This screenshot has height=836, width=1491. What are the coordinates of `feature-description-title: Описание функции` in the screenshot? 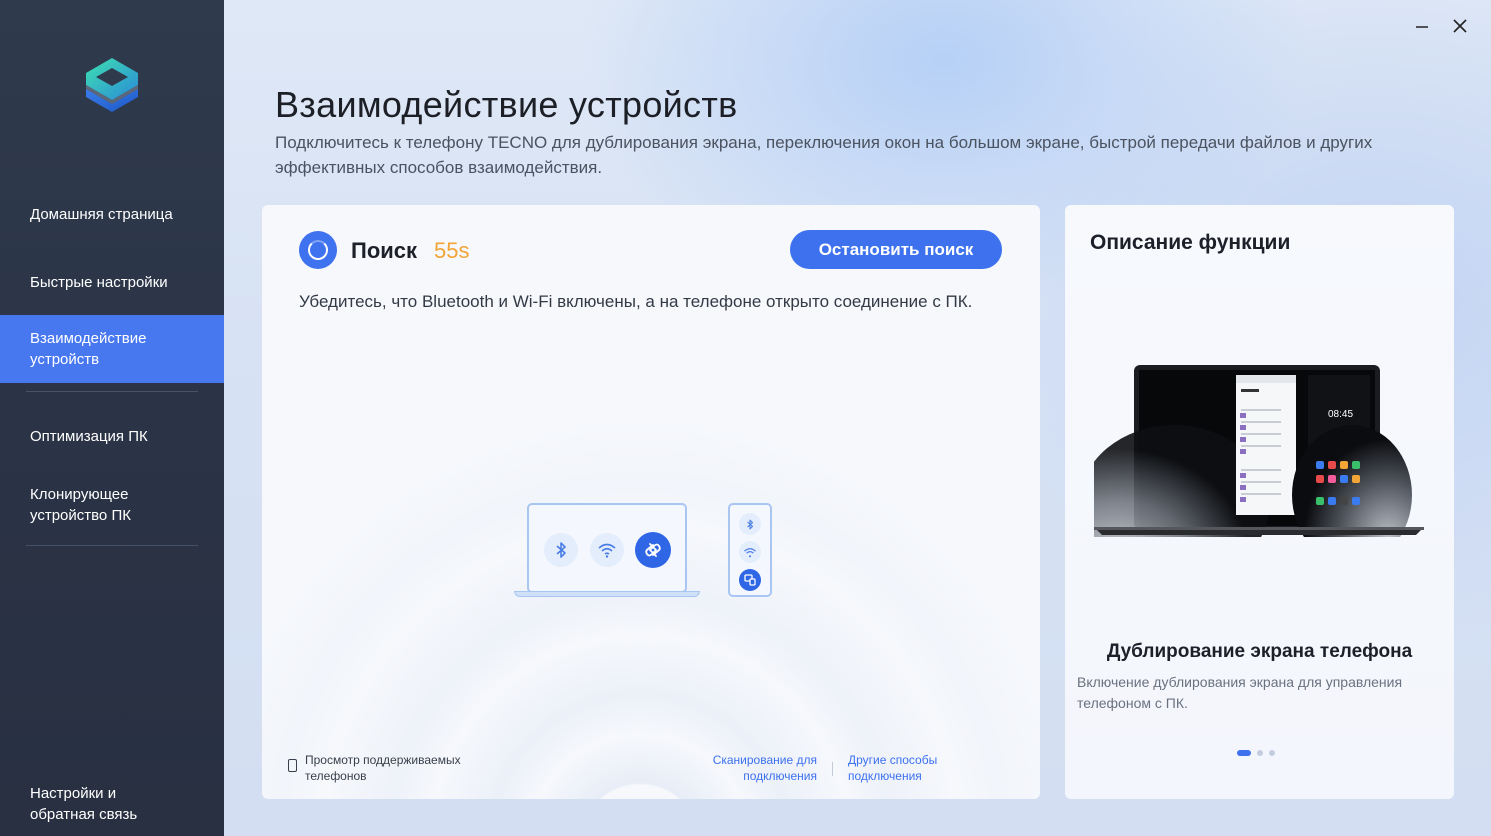 It's located at (1190, 242).